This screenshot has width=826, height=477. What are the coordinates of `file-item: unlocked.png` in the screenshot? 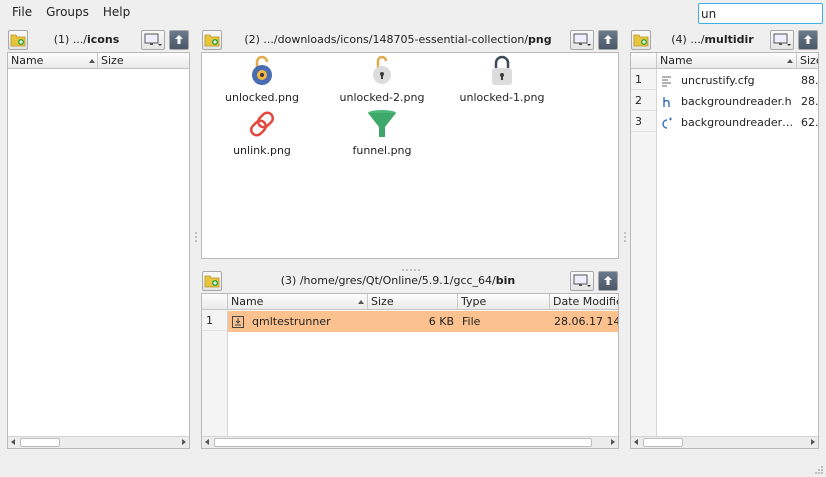 It's located at (262, 79).